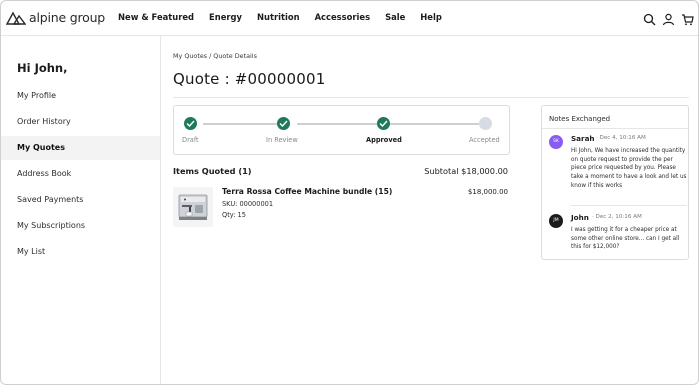 This screenshot has width=699, height=385. What do you see at coordinates (283, 123) in the screenshot?
I see `step-in-review-check-icon` at bounding box center [283, 123].